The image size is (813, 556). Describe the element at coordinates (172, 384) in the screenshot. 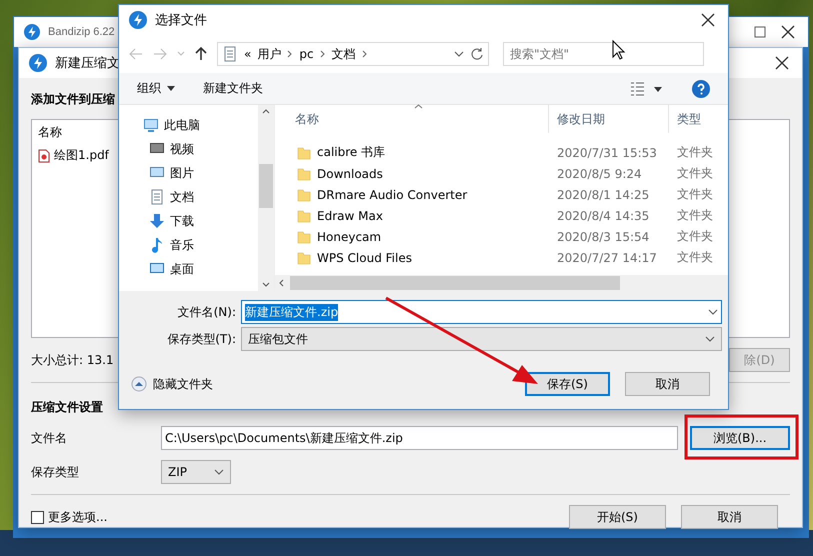

I see `hide-folders-toggle: 隐藏文件夹` at that location.